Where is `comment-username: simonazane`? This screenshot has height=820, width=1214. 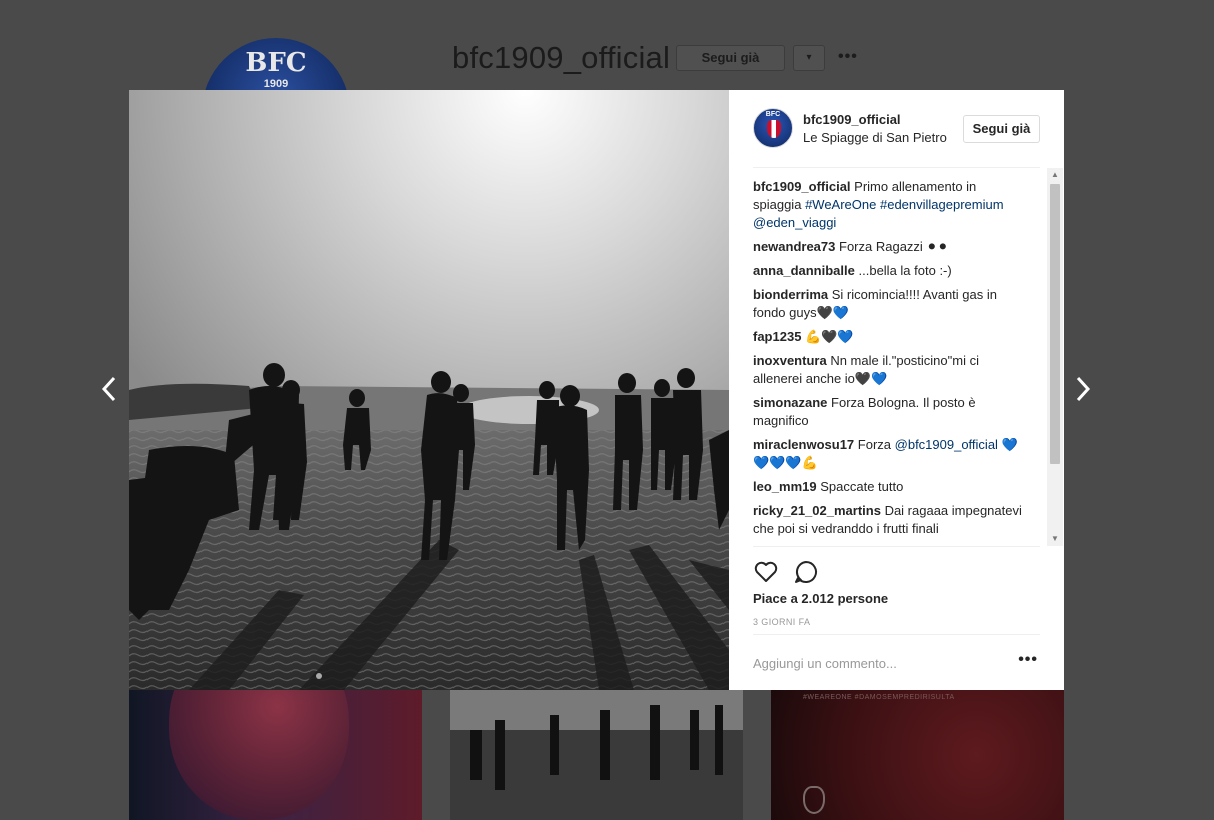
comment-username: simonazane is located at coordinates (790, 402).